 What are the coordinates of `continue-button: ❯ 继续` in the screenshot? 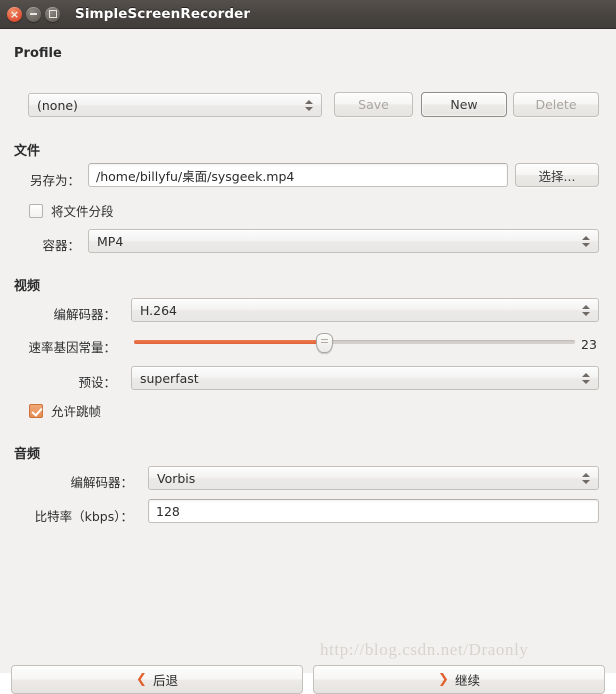 It's located at (459, 679).